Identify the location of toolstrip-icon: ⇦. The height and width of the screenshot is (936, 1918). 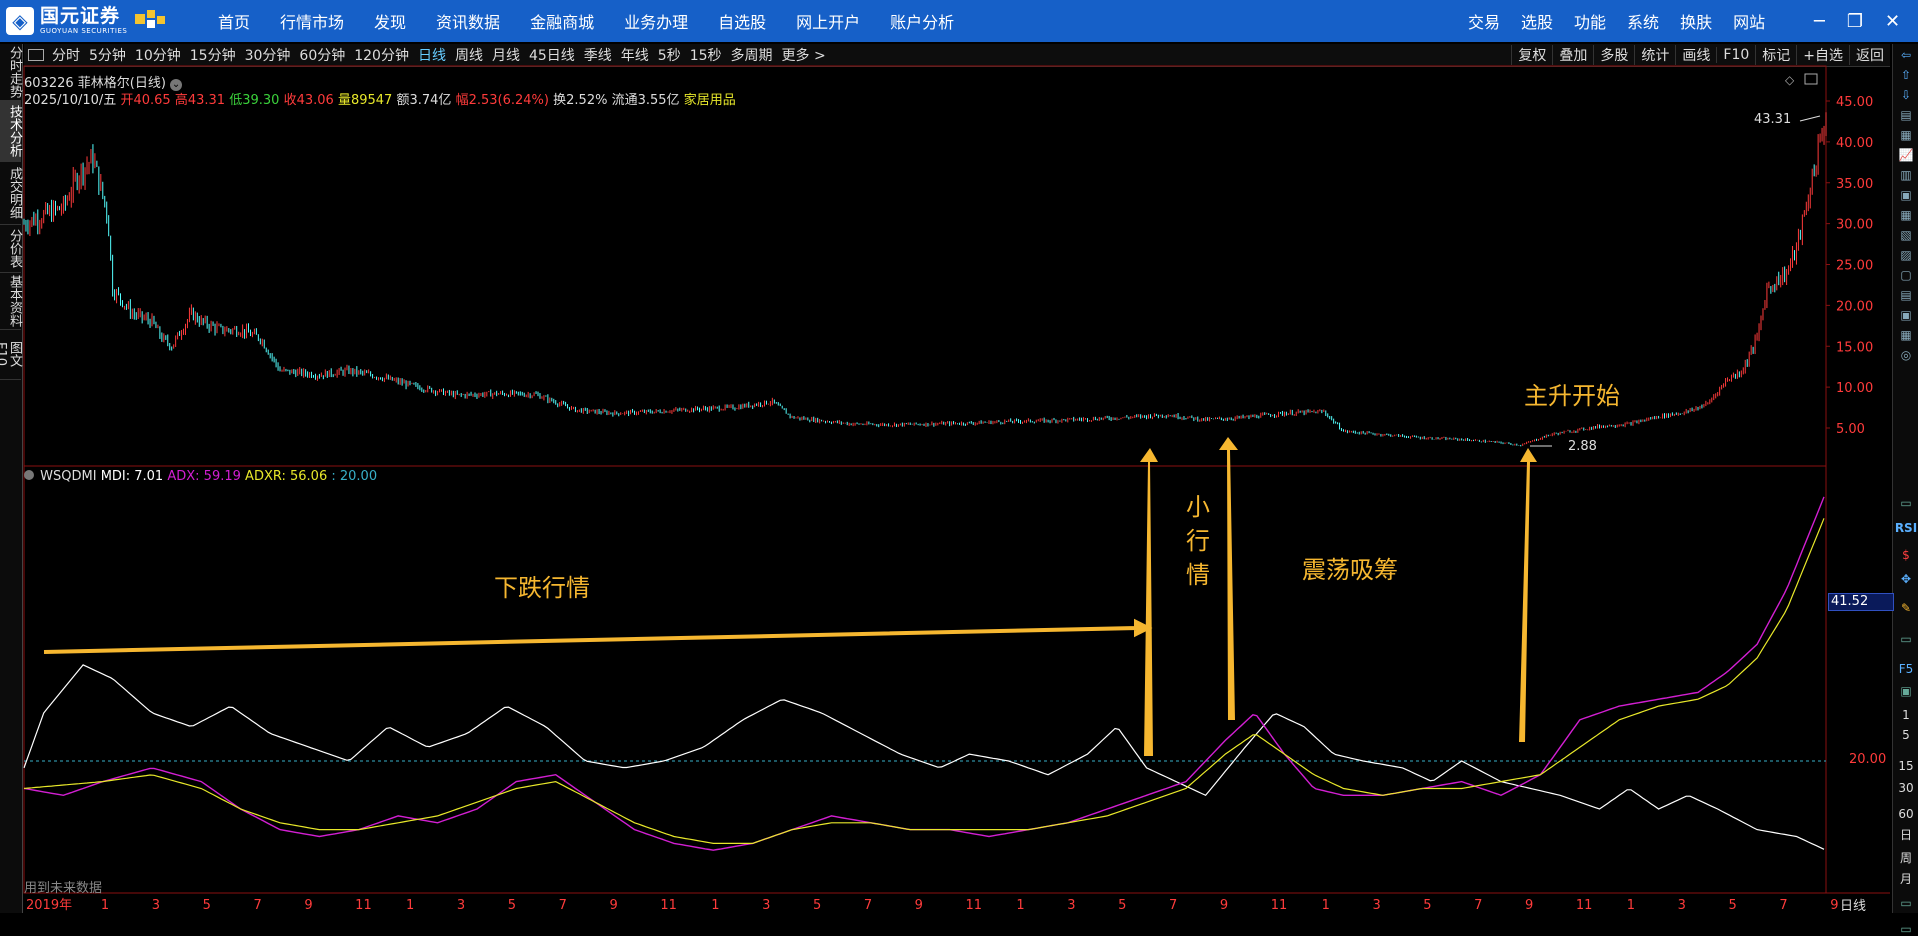
(1905, 55).